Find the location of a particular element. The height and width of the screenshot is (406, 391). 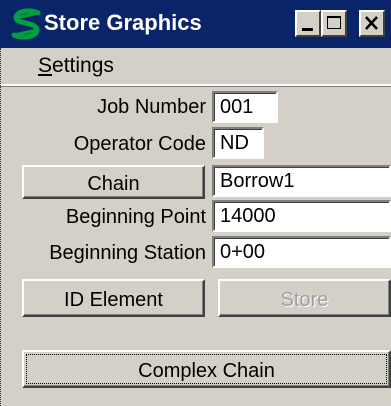

store-label: Store is located at coordinates (304, 300).